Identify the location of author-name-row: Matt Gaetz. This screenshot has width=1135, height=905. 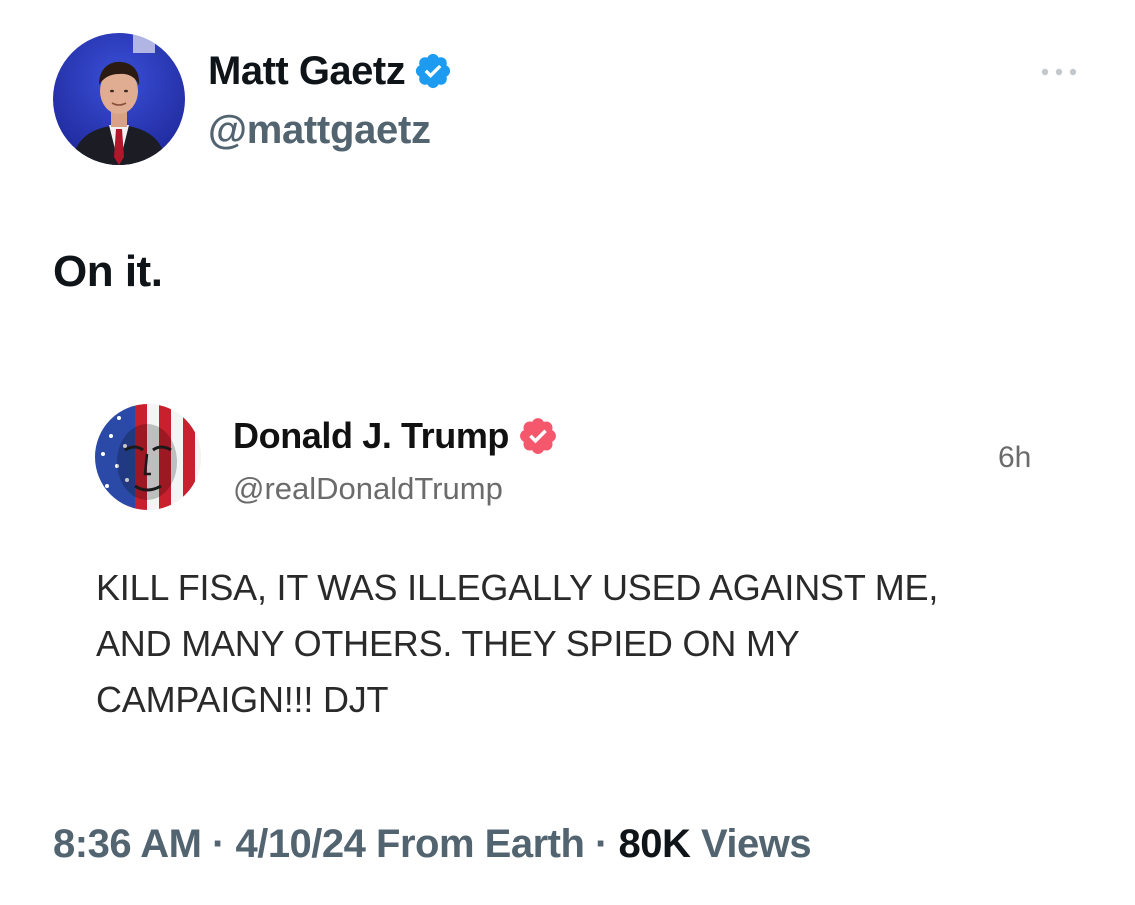
(330, 71).